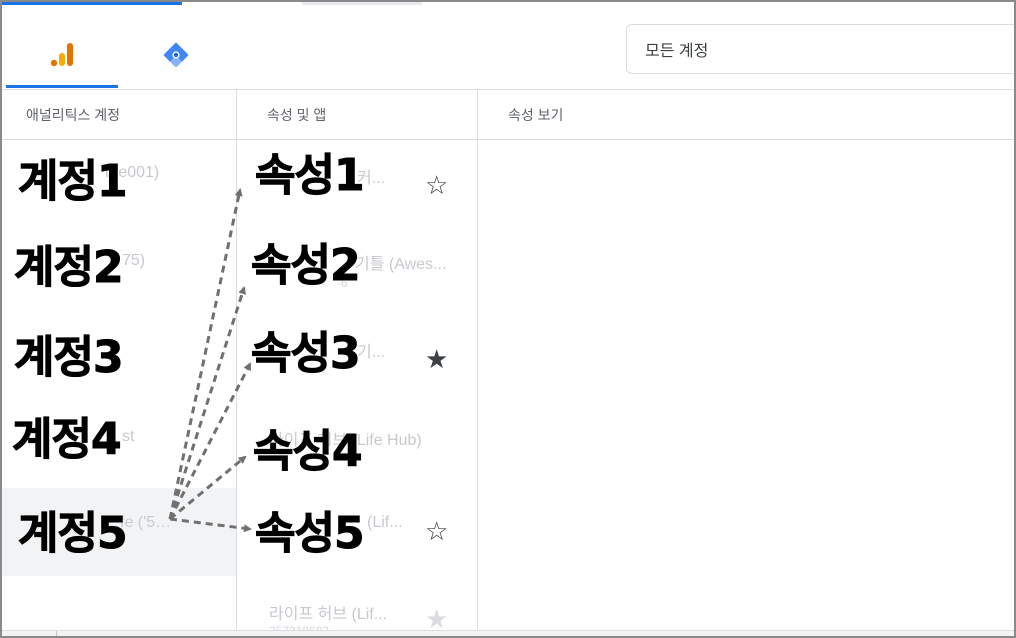 The width and height of the screenshot is (1016, 638). I want to click on account-row-4: st 계정4, so click(119, 443).